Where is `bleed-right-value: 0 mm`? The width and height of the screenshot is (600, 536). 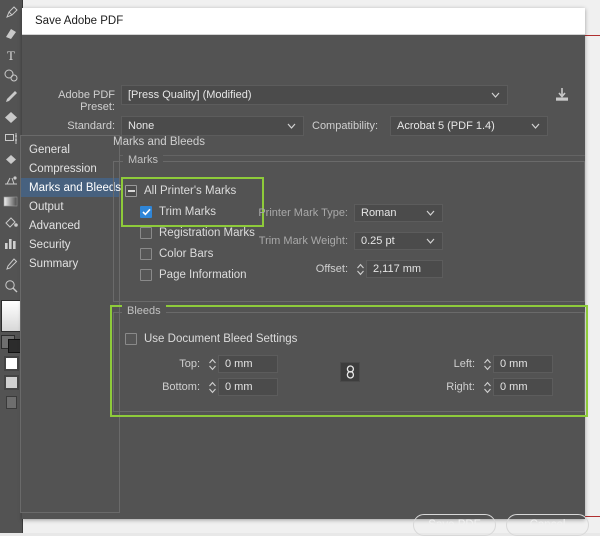
bleed-right-value: 0 mm is located at coordinates (523, 387).